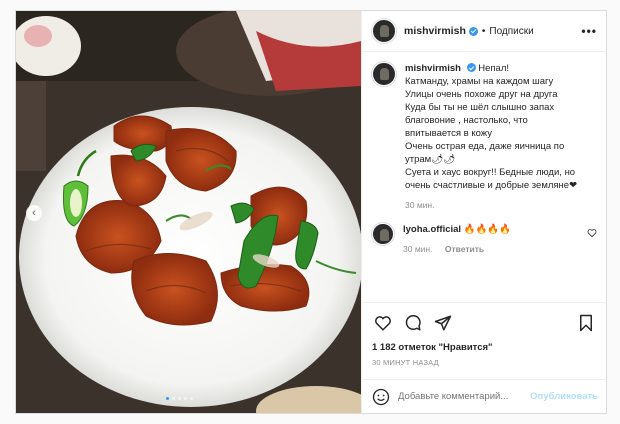  What do you see at coordinates (511, 31) in the screenshot?
I see `following-button: Подписки` at bounding box center [511, 31].